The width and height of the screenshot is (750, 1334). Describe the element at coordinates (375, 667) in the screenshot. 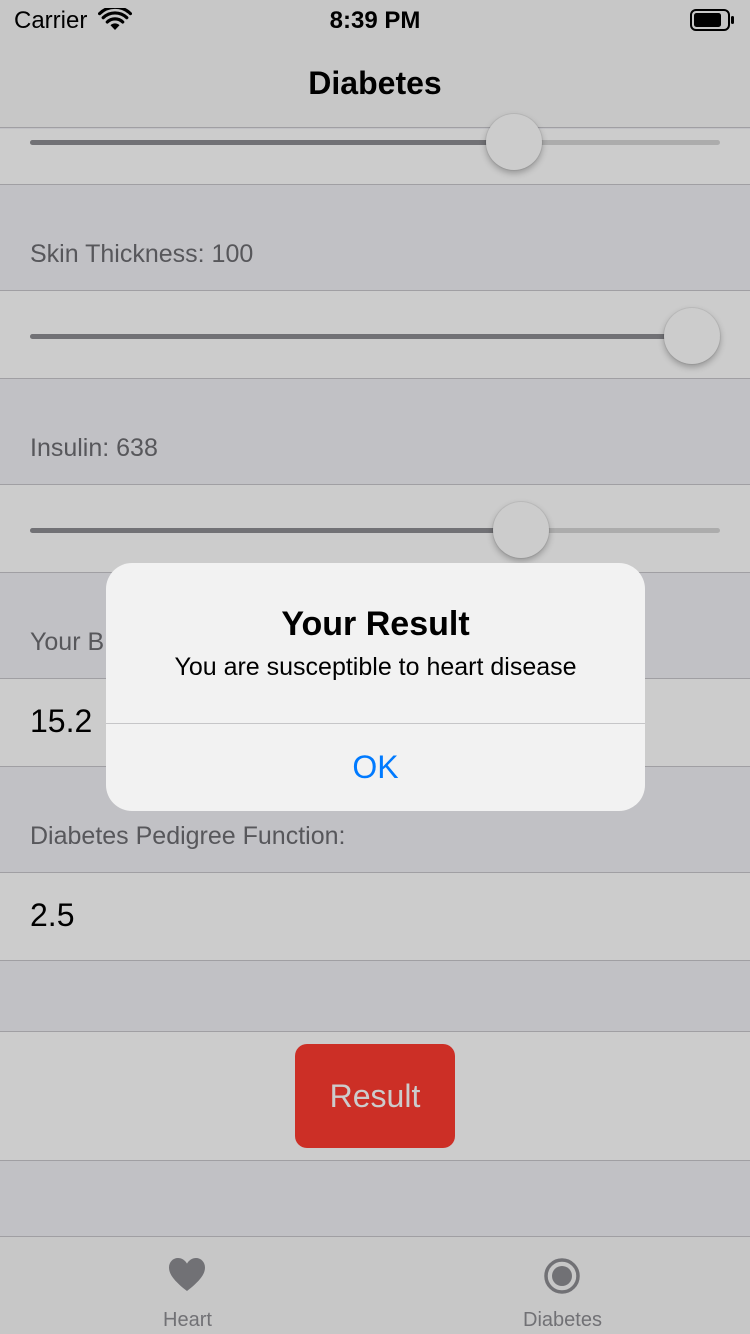

I see `alert-message: You are susceptible to heart disease` at that location.